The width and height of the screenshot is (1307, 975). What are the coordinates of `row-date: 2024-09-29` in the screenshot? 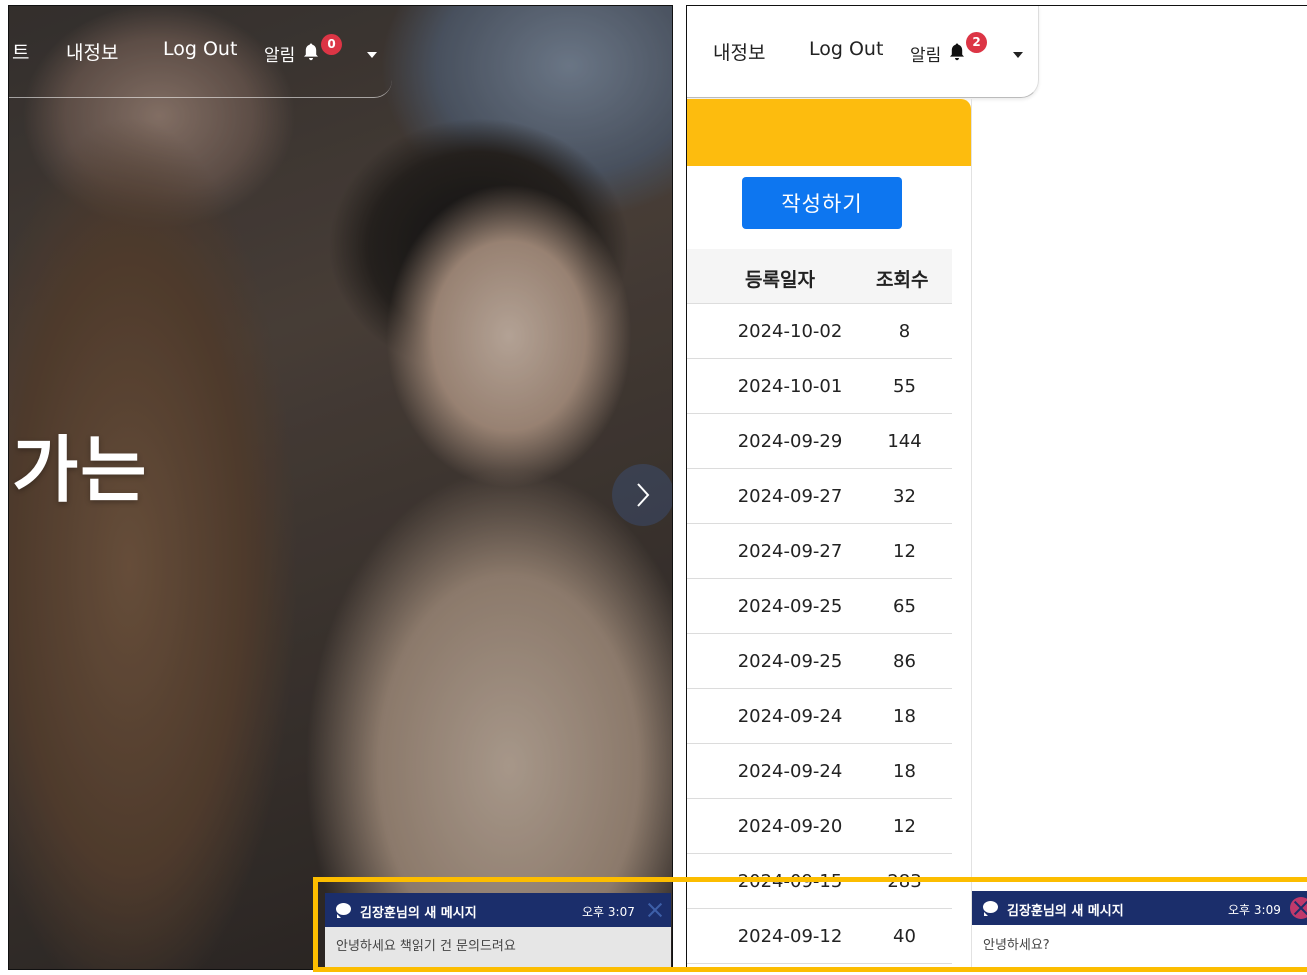 It's located at (790, 441).